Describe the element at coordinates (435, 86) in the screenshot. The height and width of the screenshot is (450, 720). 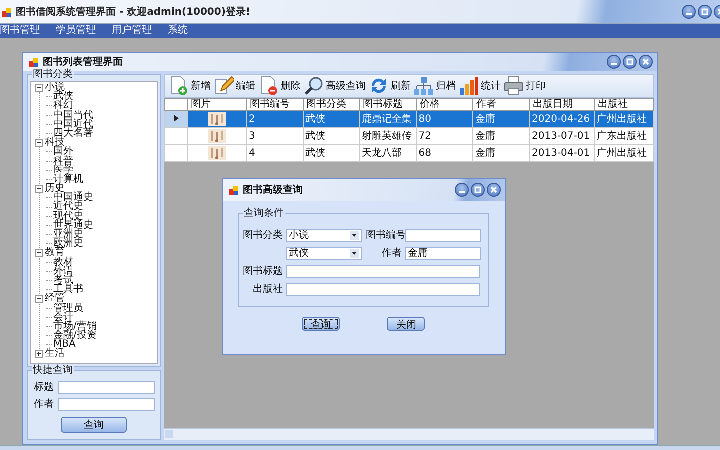
I see `toolbar-button: 归档` at that location.